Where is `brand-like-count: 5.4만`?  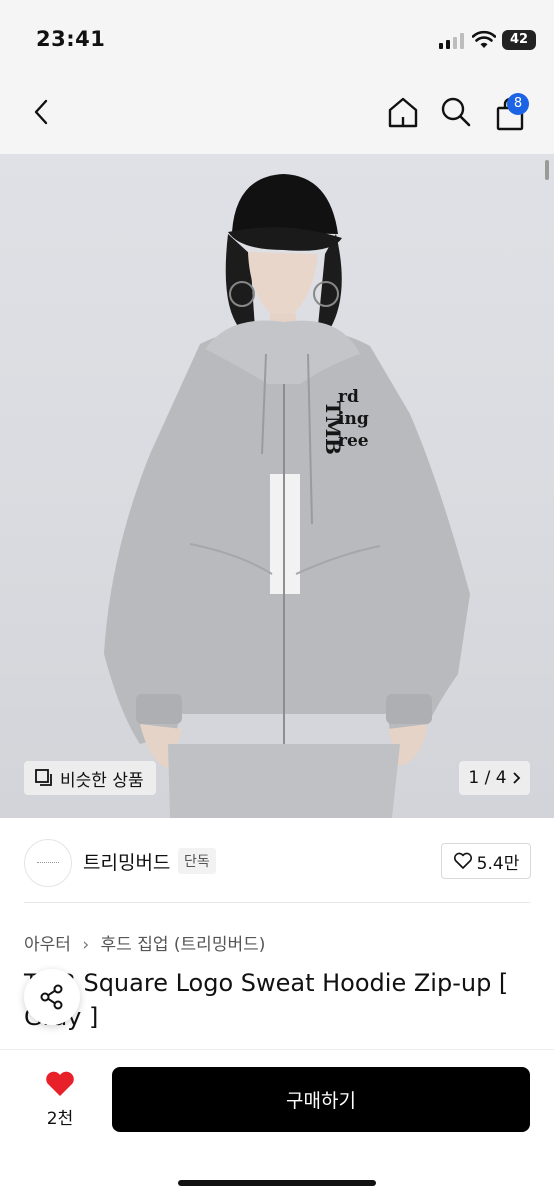 brand-like-count: 5.4만 is located at coordinates (498, 863).